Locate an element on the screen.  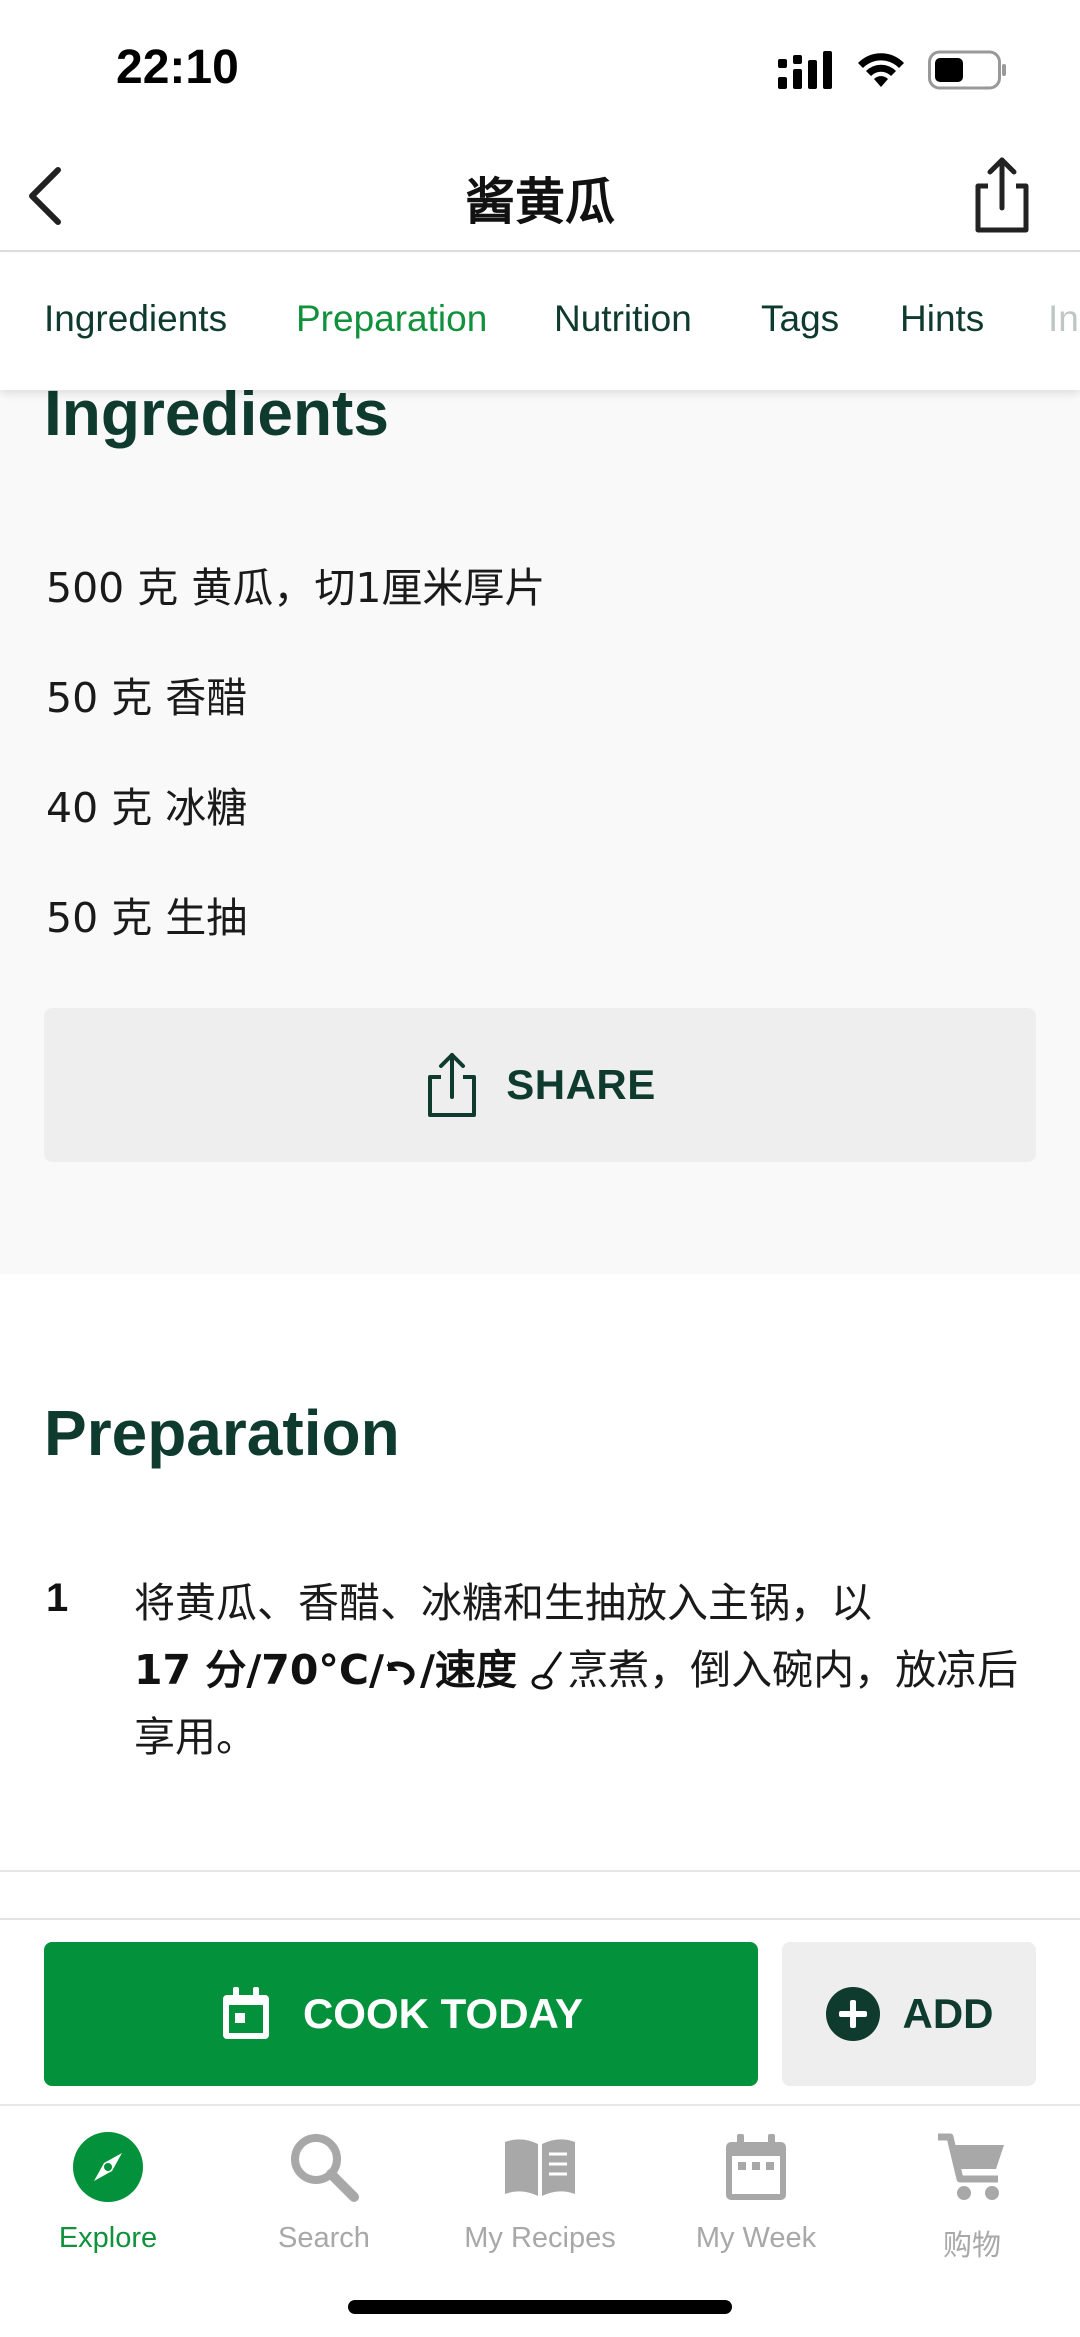
nav-search: Search is located at coordinates (324, 2190).